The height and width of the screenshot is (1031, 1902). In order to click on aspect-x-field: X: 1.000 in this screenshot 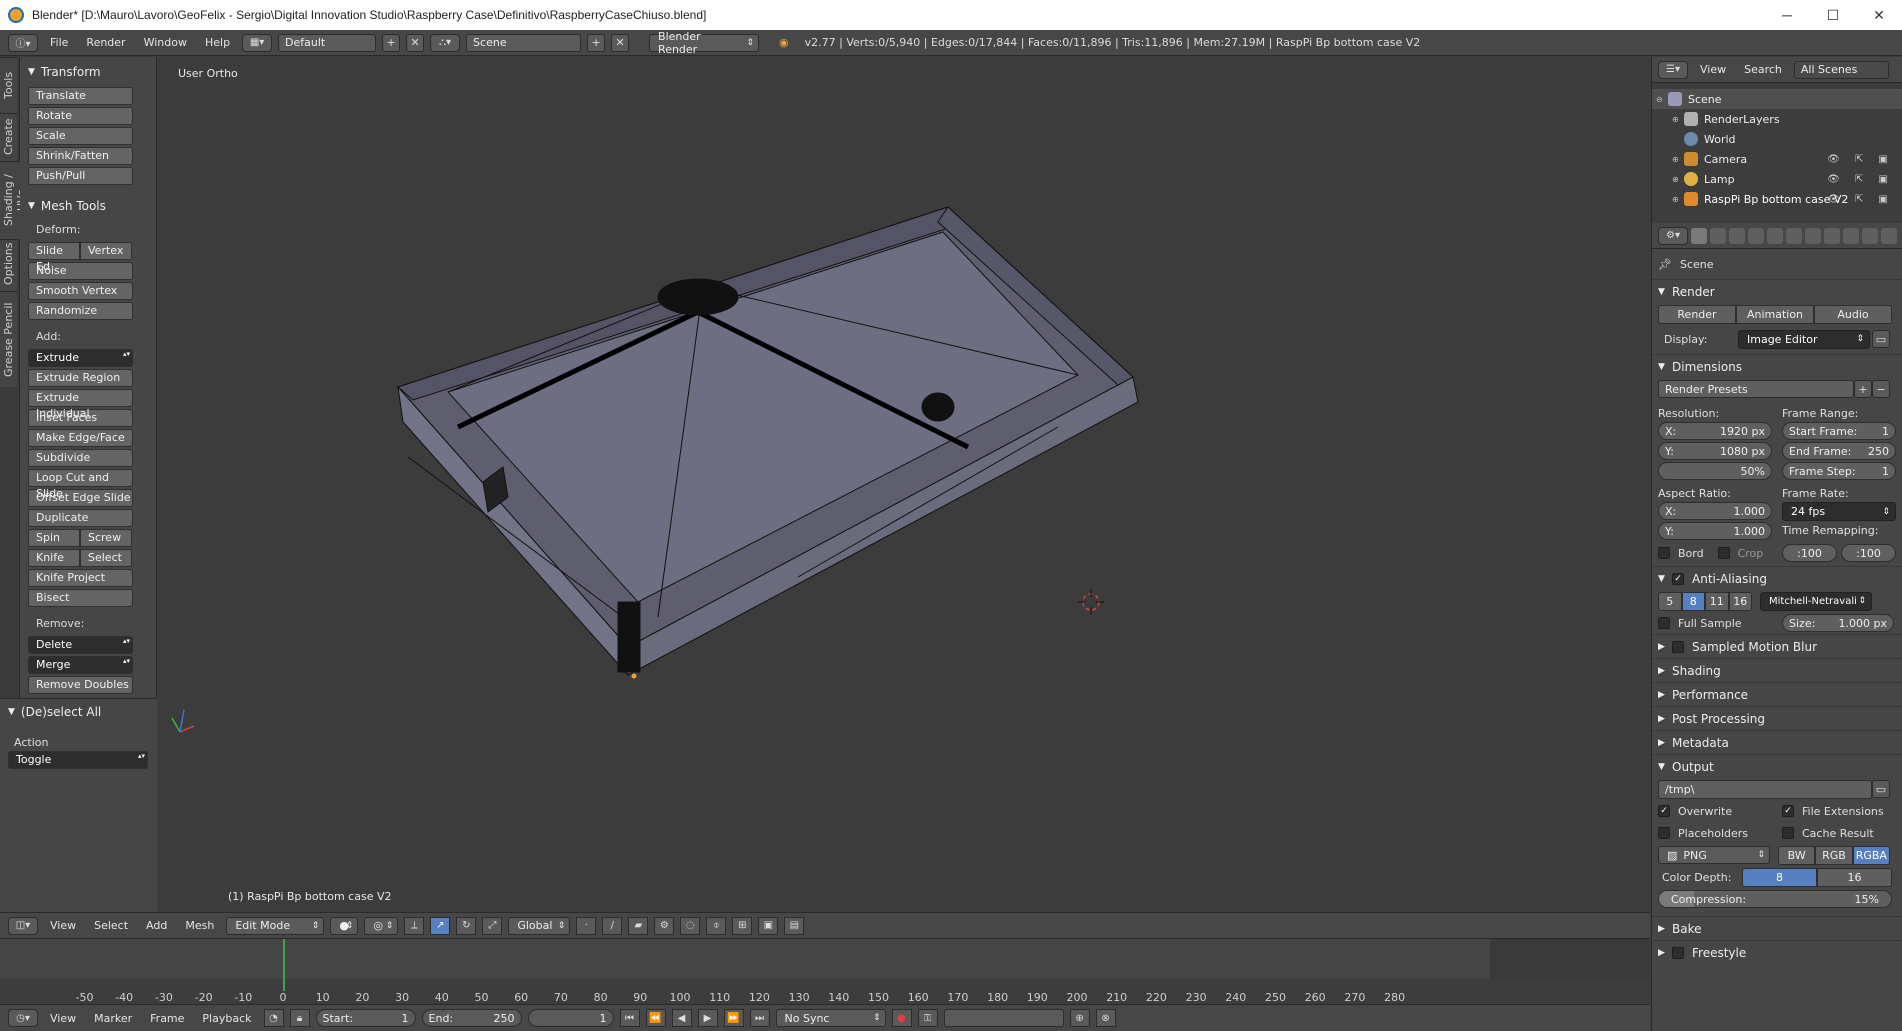, I will do `click(1715, 511)`.